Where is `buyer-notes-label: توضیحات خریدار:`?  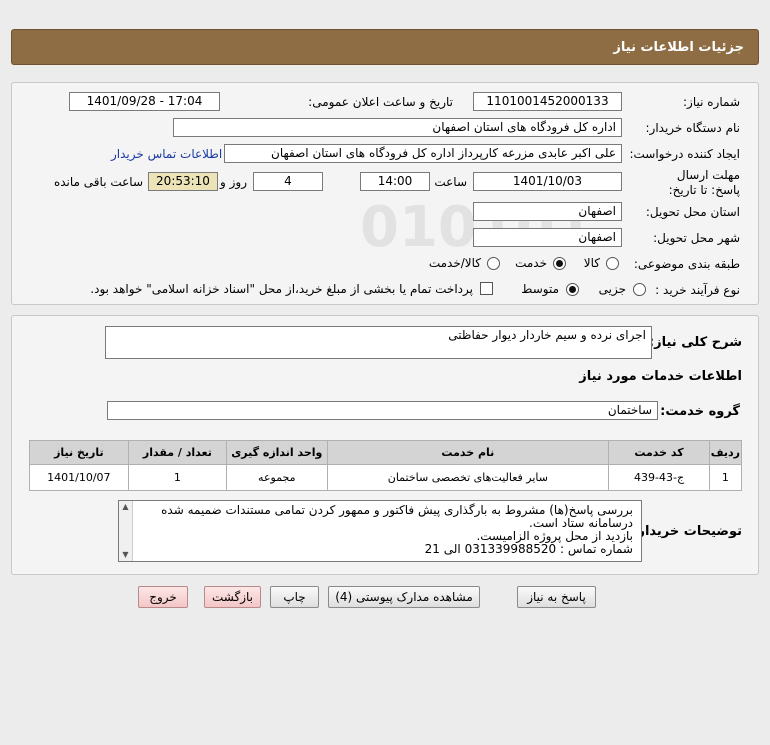
buyer-notes-label: توضیحات خریدار: is located at coordinates (687, 531).